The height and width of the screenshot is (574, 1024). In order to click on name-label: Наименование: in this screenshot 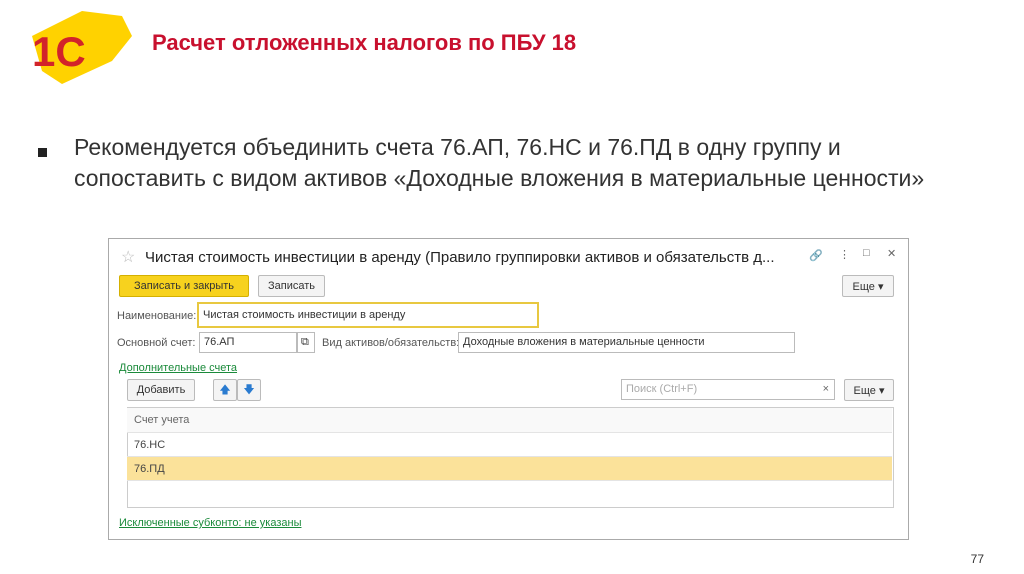, I will do `click(157, 316)`.